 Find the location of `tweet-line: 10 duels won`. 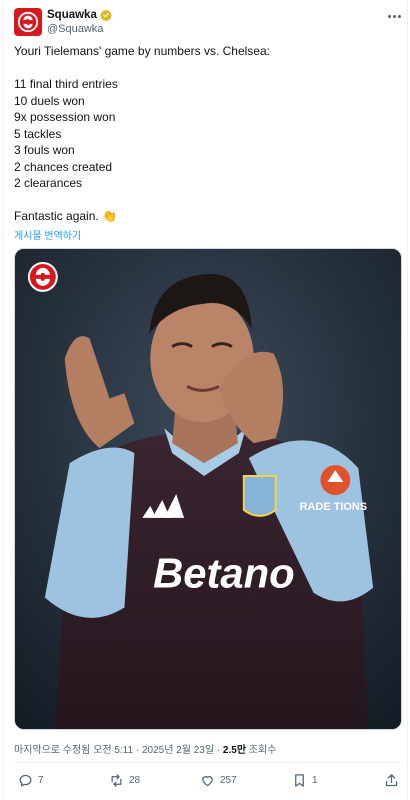

tweet-line: 10 duels won is located at coordinates (49, 100).